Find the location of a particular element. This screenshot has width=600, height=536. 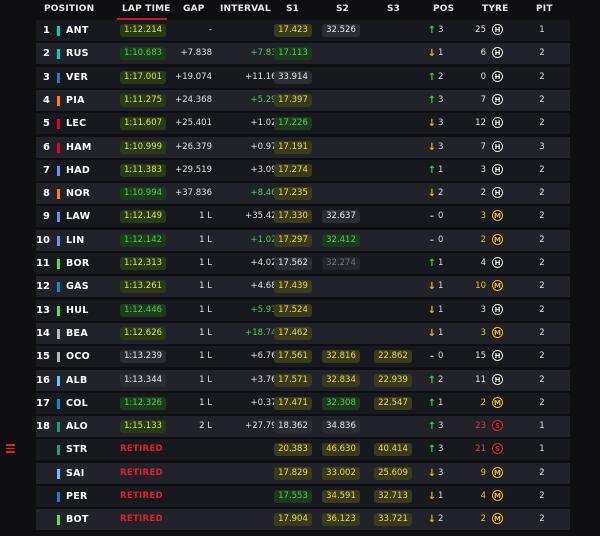

gap-value: +19.074 is located at coordinates (193, 76).